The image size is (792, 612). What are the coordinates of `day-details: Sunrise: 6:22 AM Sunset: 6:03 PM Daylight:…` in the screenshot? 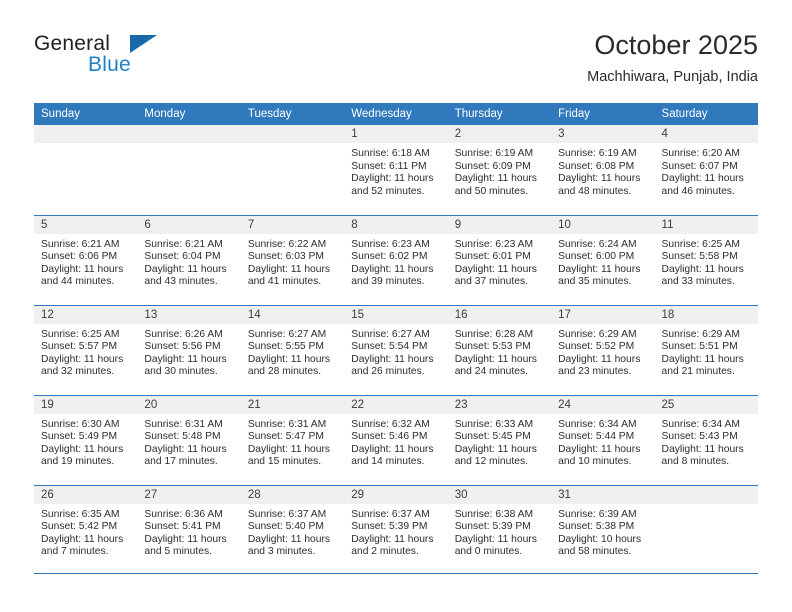 It's located at (292, 261).